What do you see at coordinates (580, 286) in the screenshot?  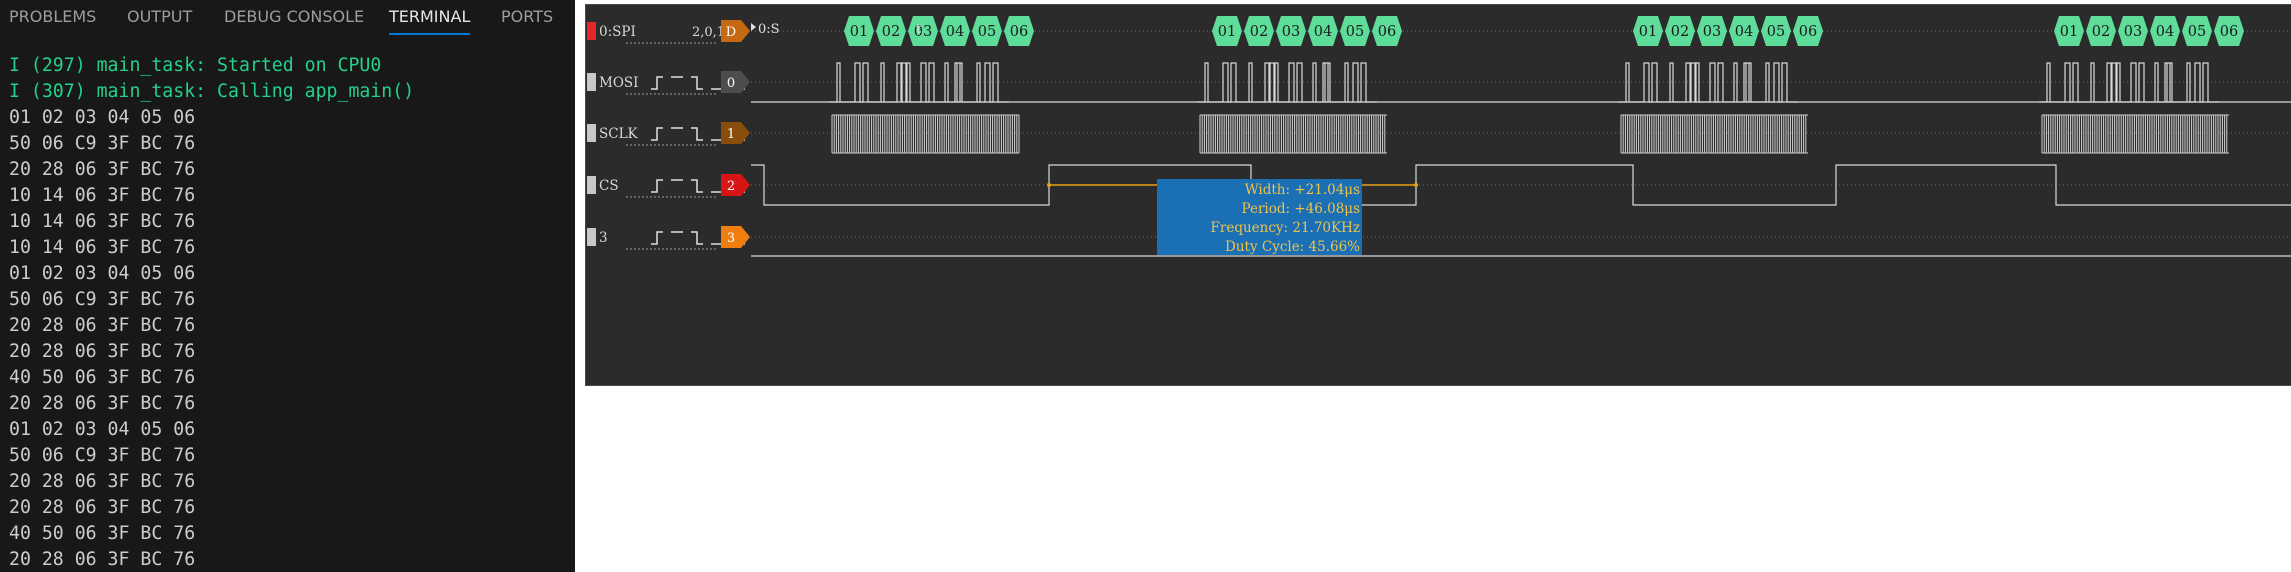 I see `panel-divider` at bounding box center [580, 286].